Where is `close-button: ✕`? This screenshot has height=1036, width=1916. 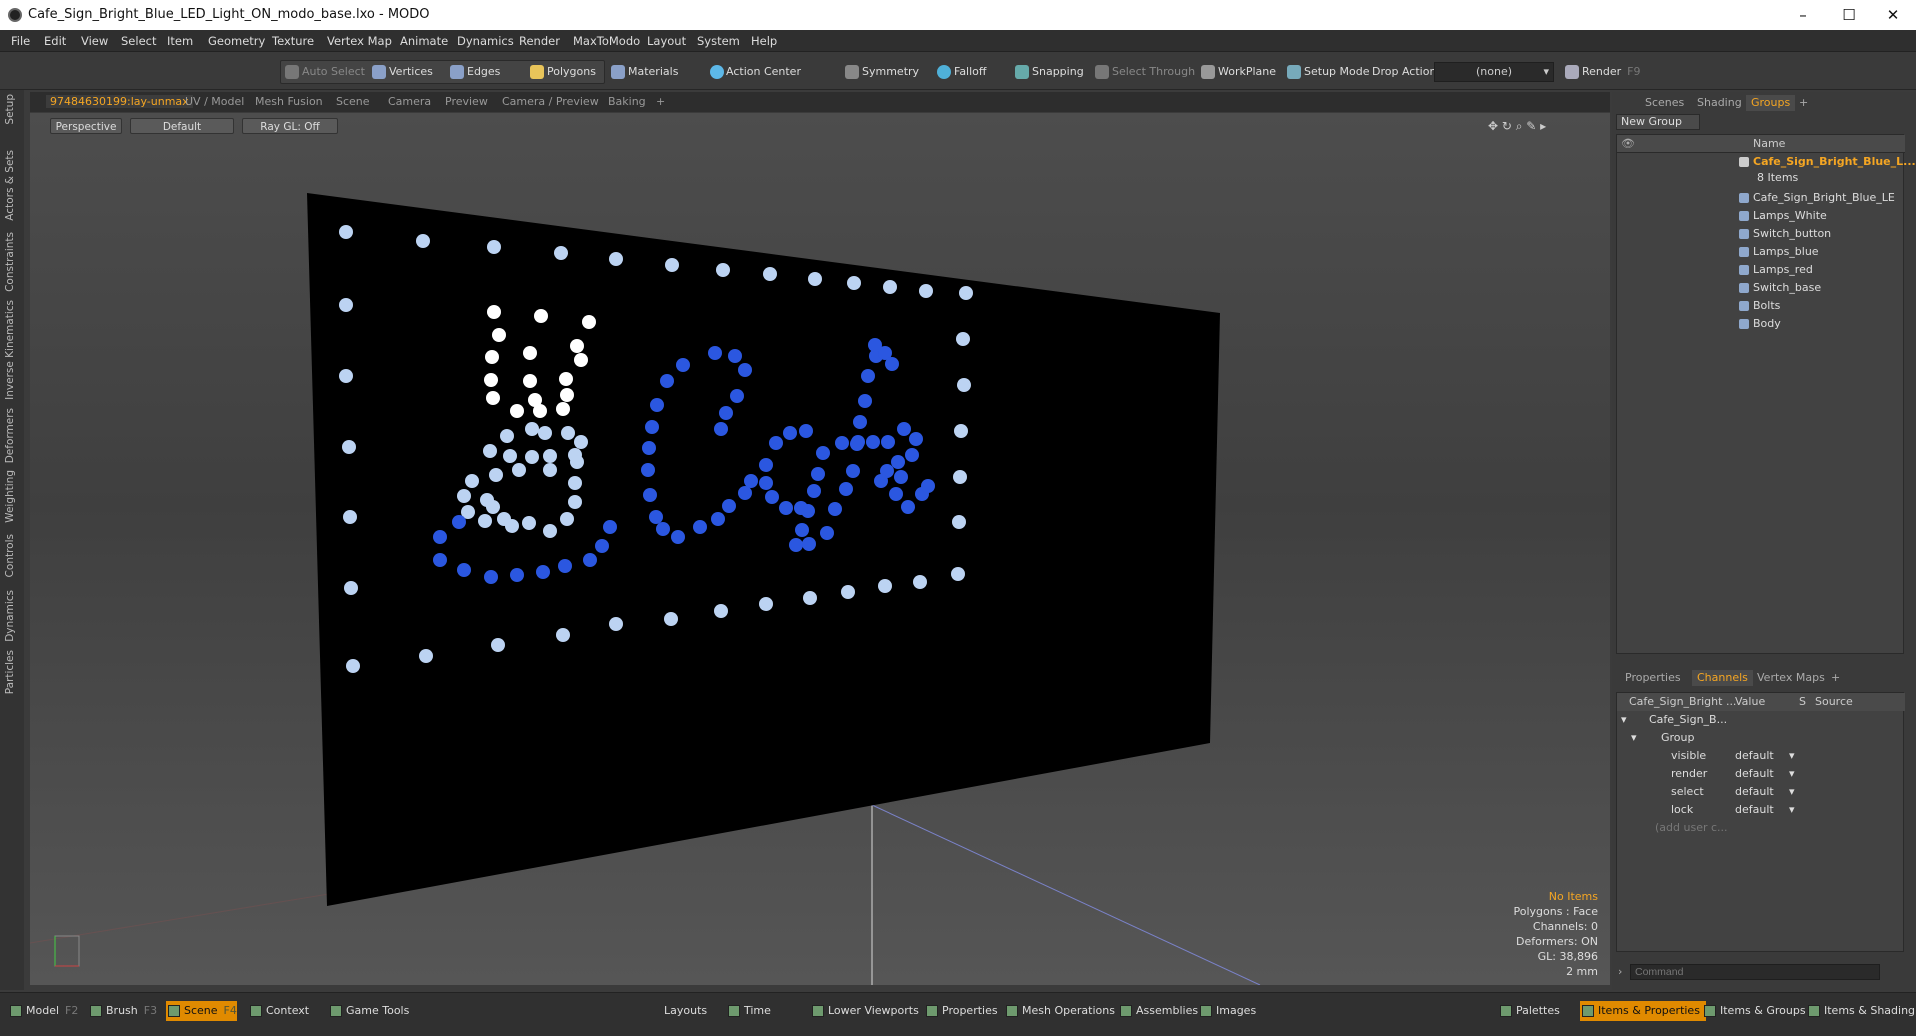
close-button: ✕ is located at coordinates (1893, 15).